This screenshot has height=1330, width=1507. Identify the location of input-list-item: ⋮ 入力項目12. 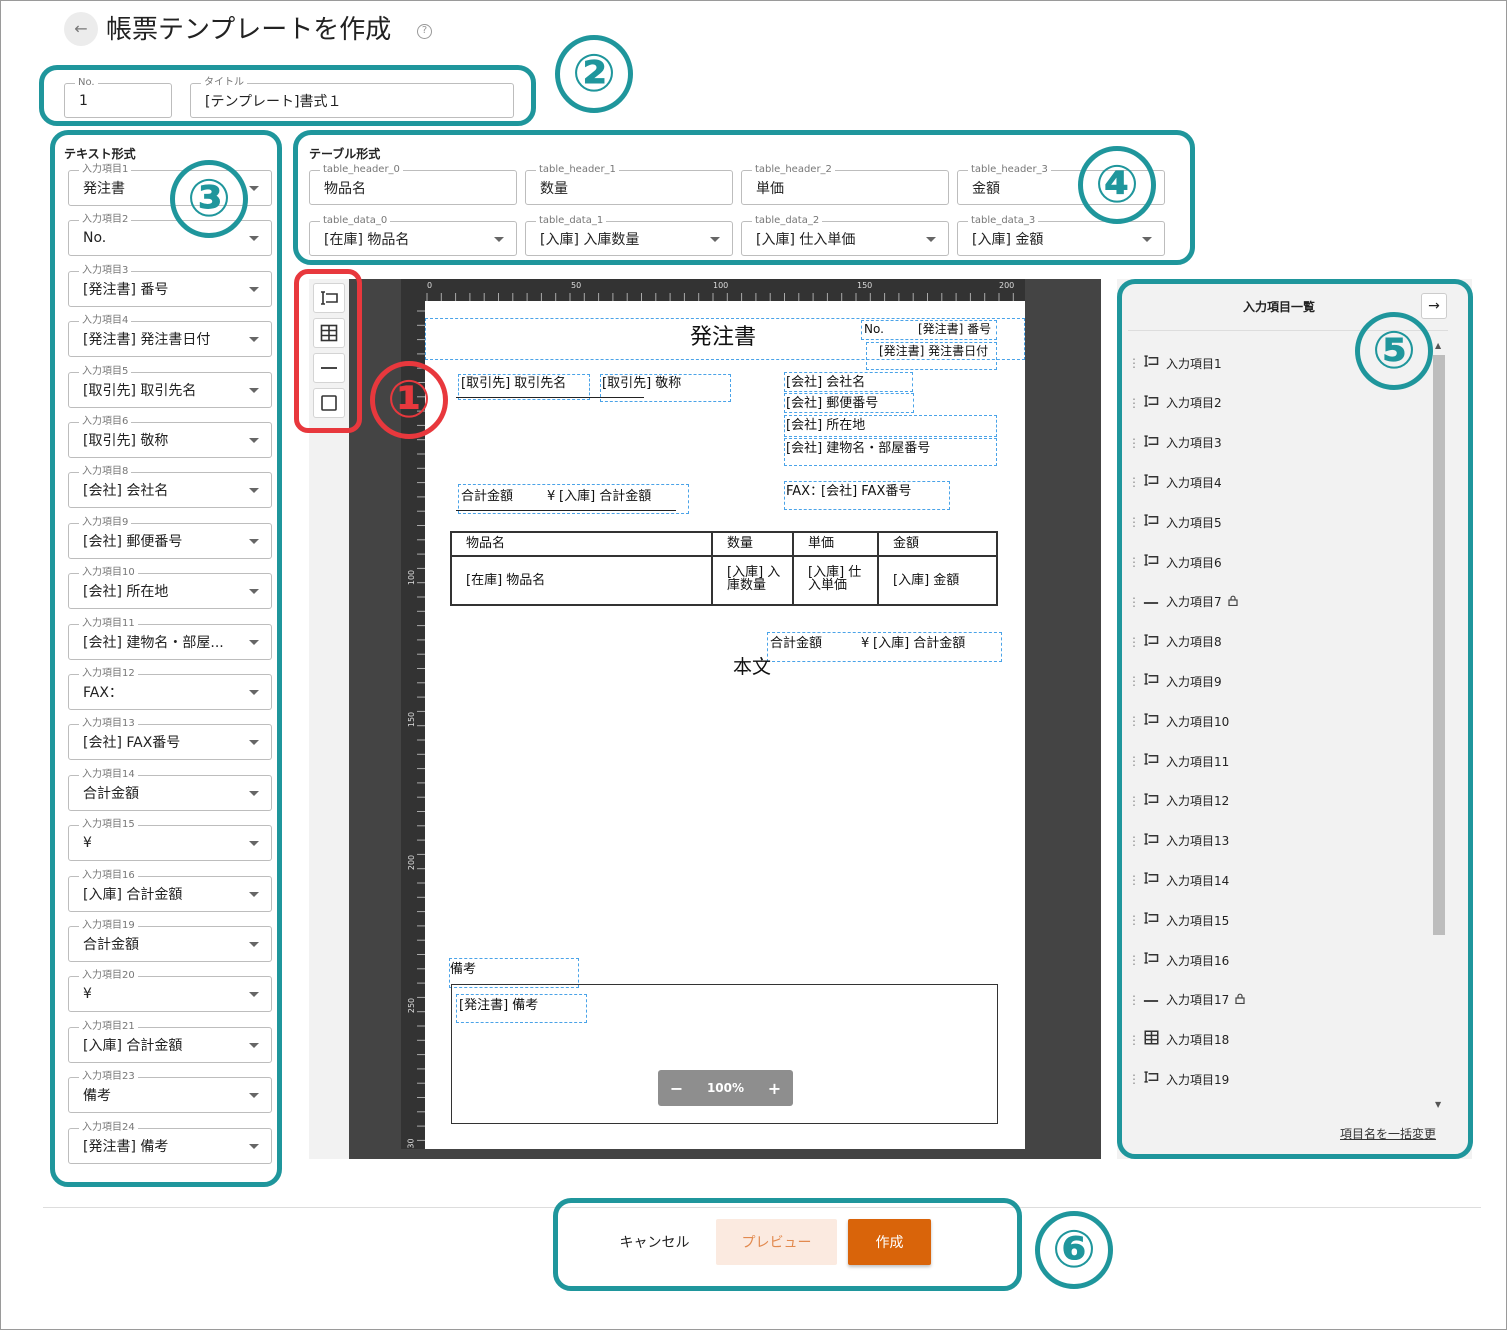
(1178, 801).